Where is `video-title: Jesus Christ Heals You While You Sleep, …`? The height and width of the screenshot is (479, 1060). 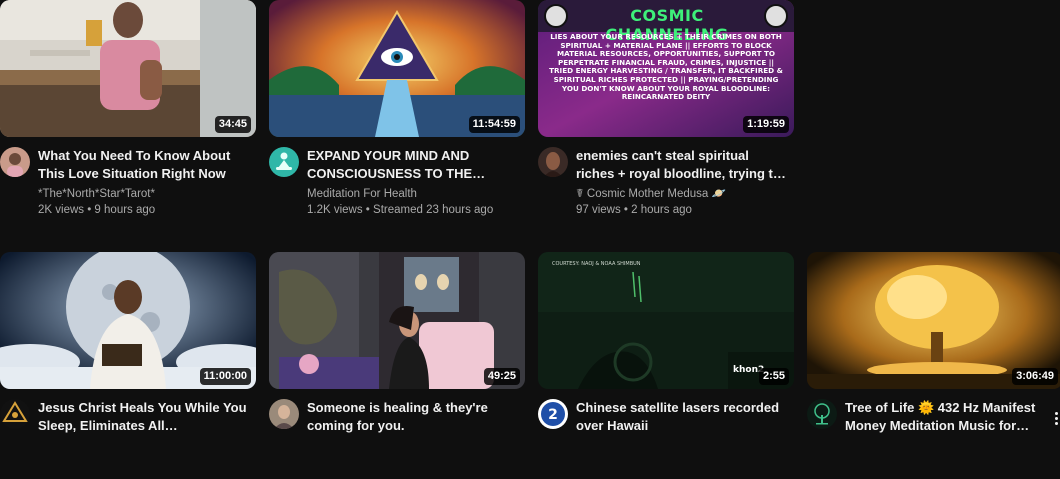
video-title: Jesus Christ Heals You While You Sleep, … is located at coordinates (143, 417).